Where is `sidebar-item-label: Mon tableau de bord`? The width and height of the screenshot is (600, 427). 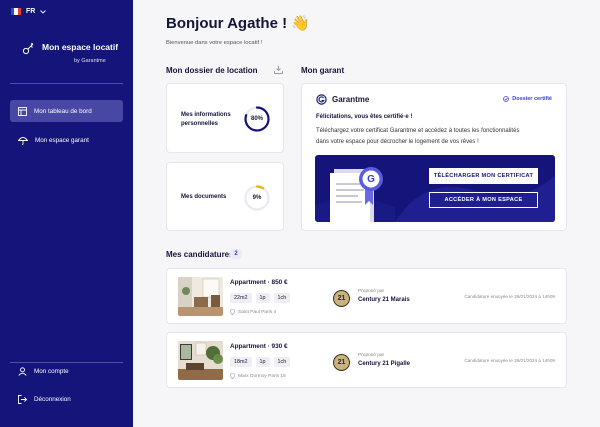
sidebar-item-label: Mon tableau de bord is located at coordinates (63, 111).